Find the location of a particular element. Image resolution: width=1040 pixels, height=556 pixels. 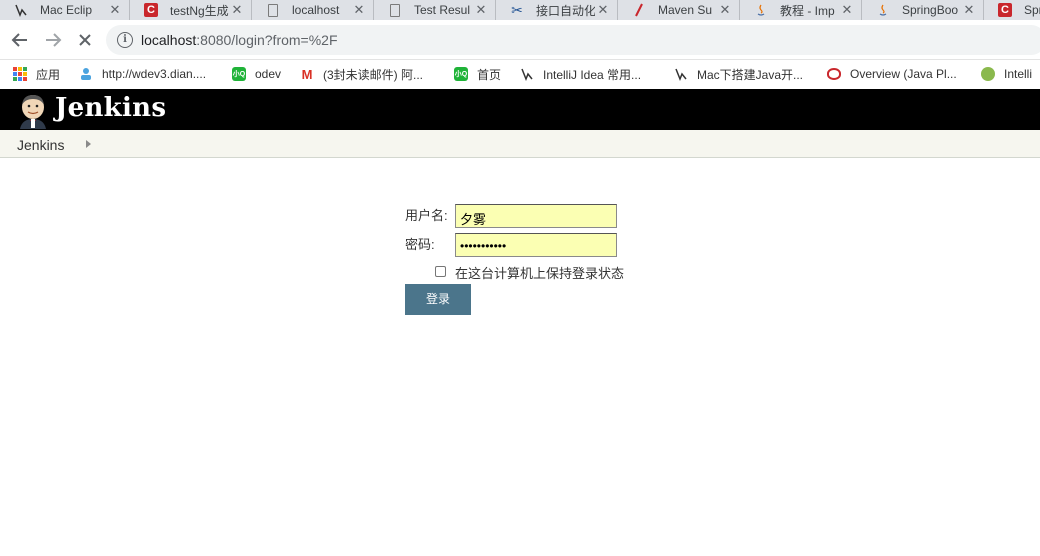

browser-tab: SpringBoo ✕ is located at coordinates (923, 10).